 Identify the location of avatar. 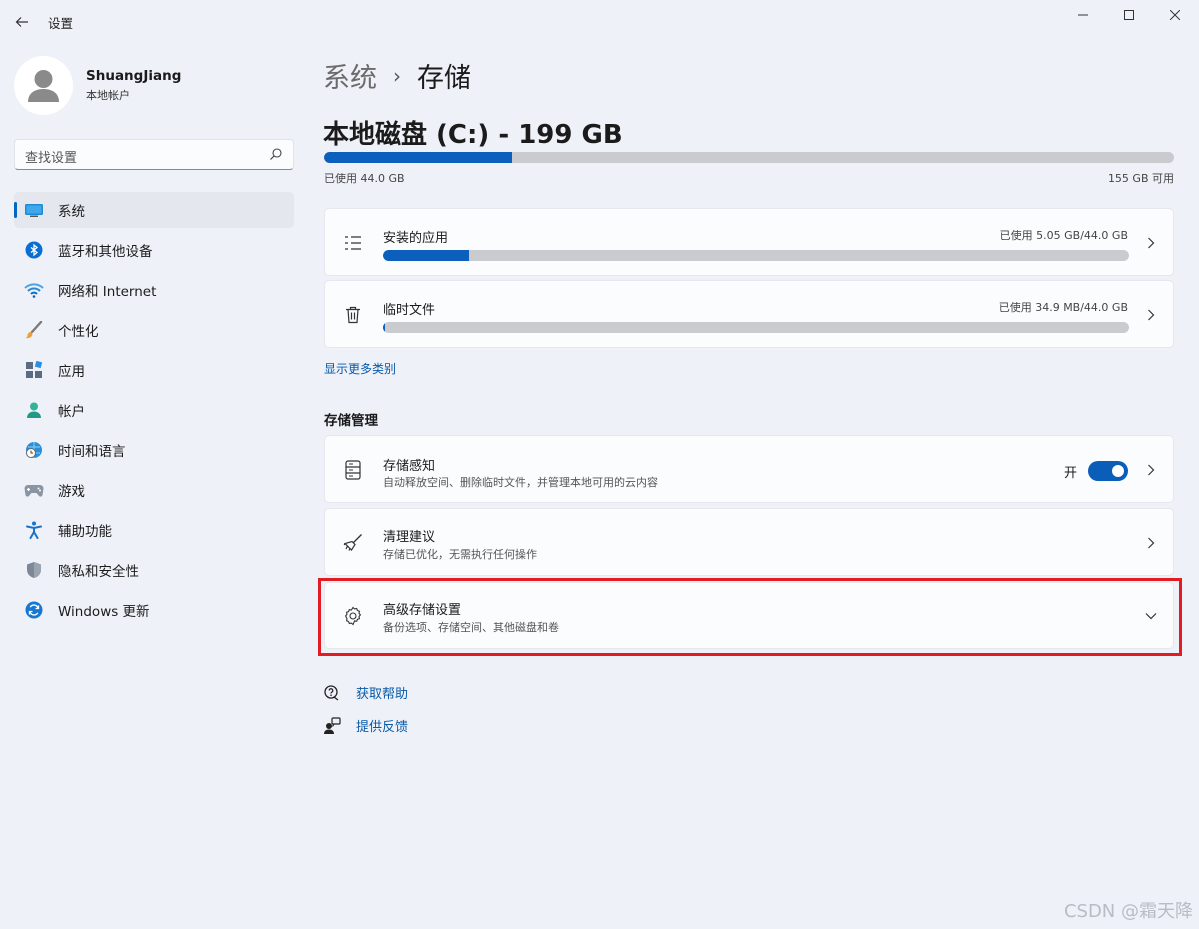
(43, 85).